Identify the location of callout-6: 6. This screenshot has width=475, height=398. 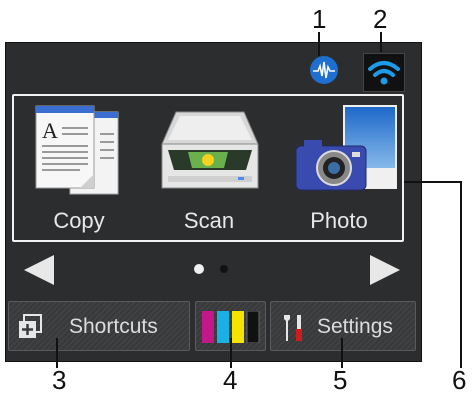
(459, 380).